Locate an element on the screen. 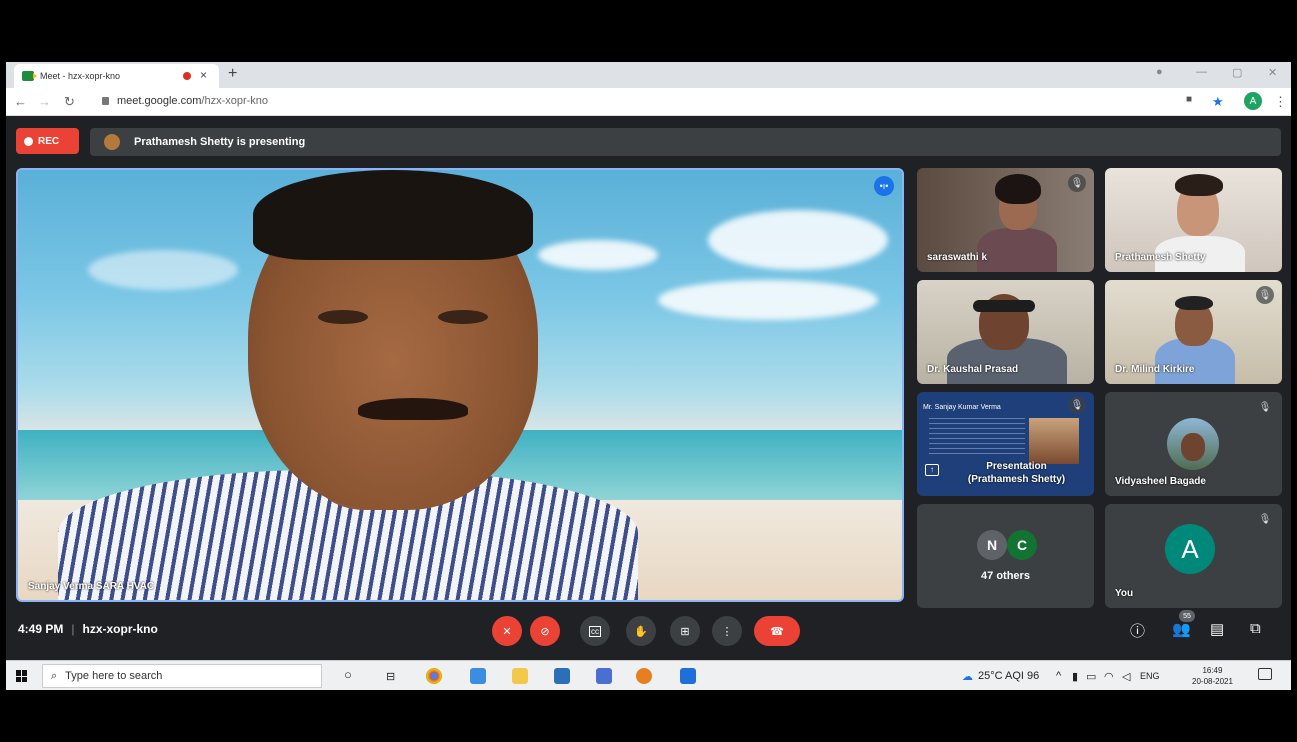  mail-icon is located at coordinates (562, 676).